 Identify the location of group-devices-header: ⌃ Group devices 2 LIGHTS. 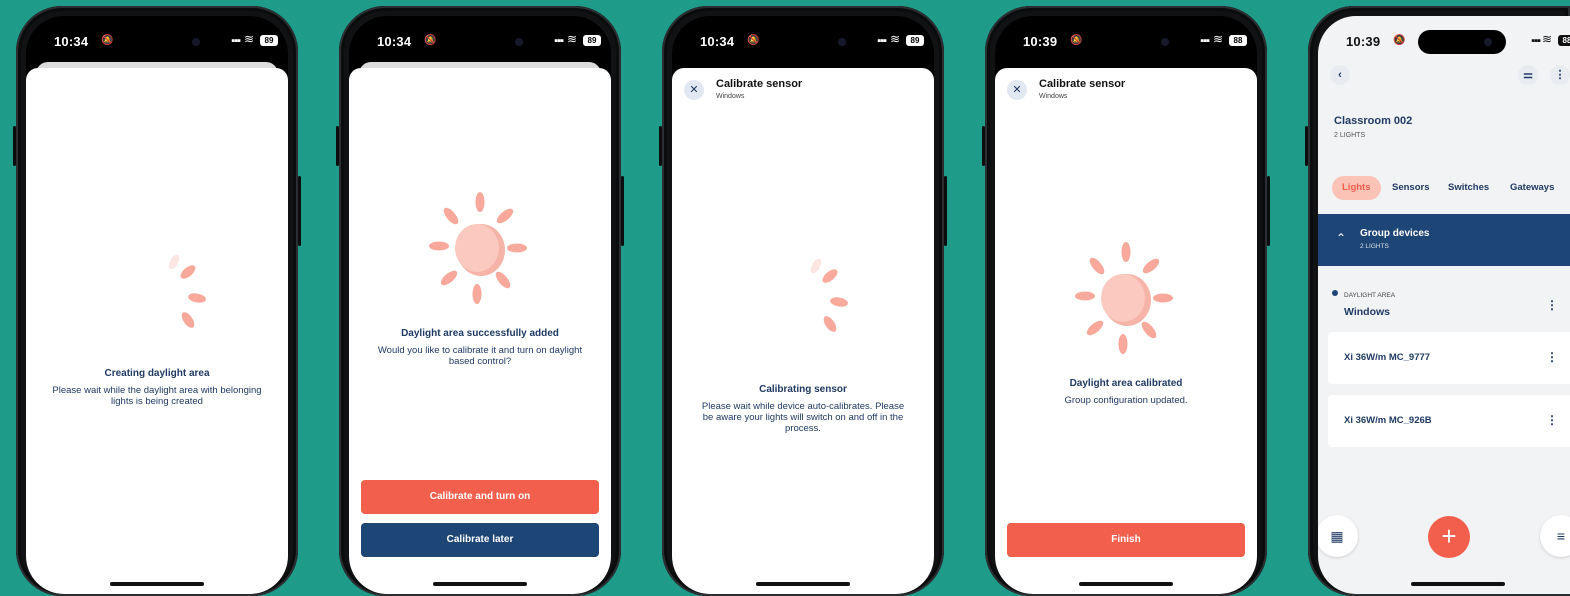
(1444, 240).